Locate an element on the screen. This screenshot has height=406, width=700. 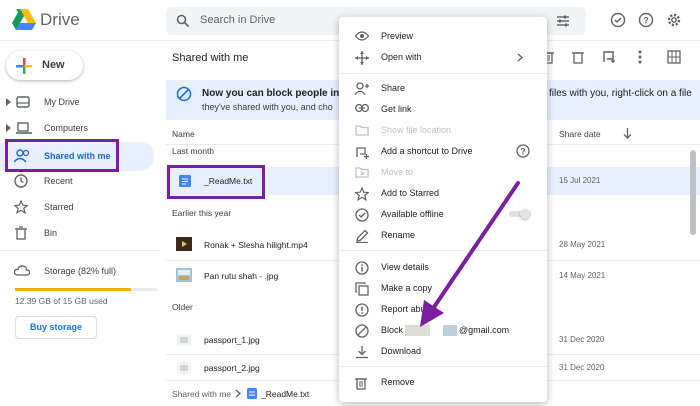
file-name: Pan rutu shah - .jpg is located at coordinates (241, 276).